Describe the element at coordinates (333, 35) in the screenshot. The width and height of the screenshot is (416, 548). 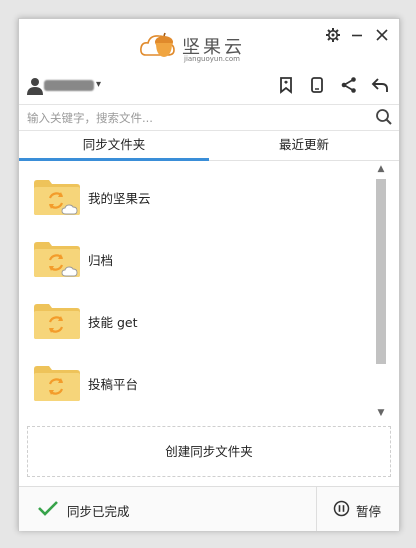
I see `gear-icon` at that location.